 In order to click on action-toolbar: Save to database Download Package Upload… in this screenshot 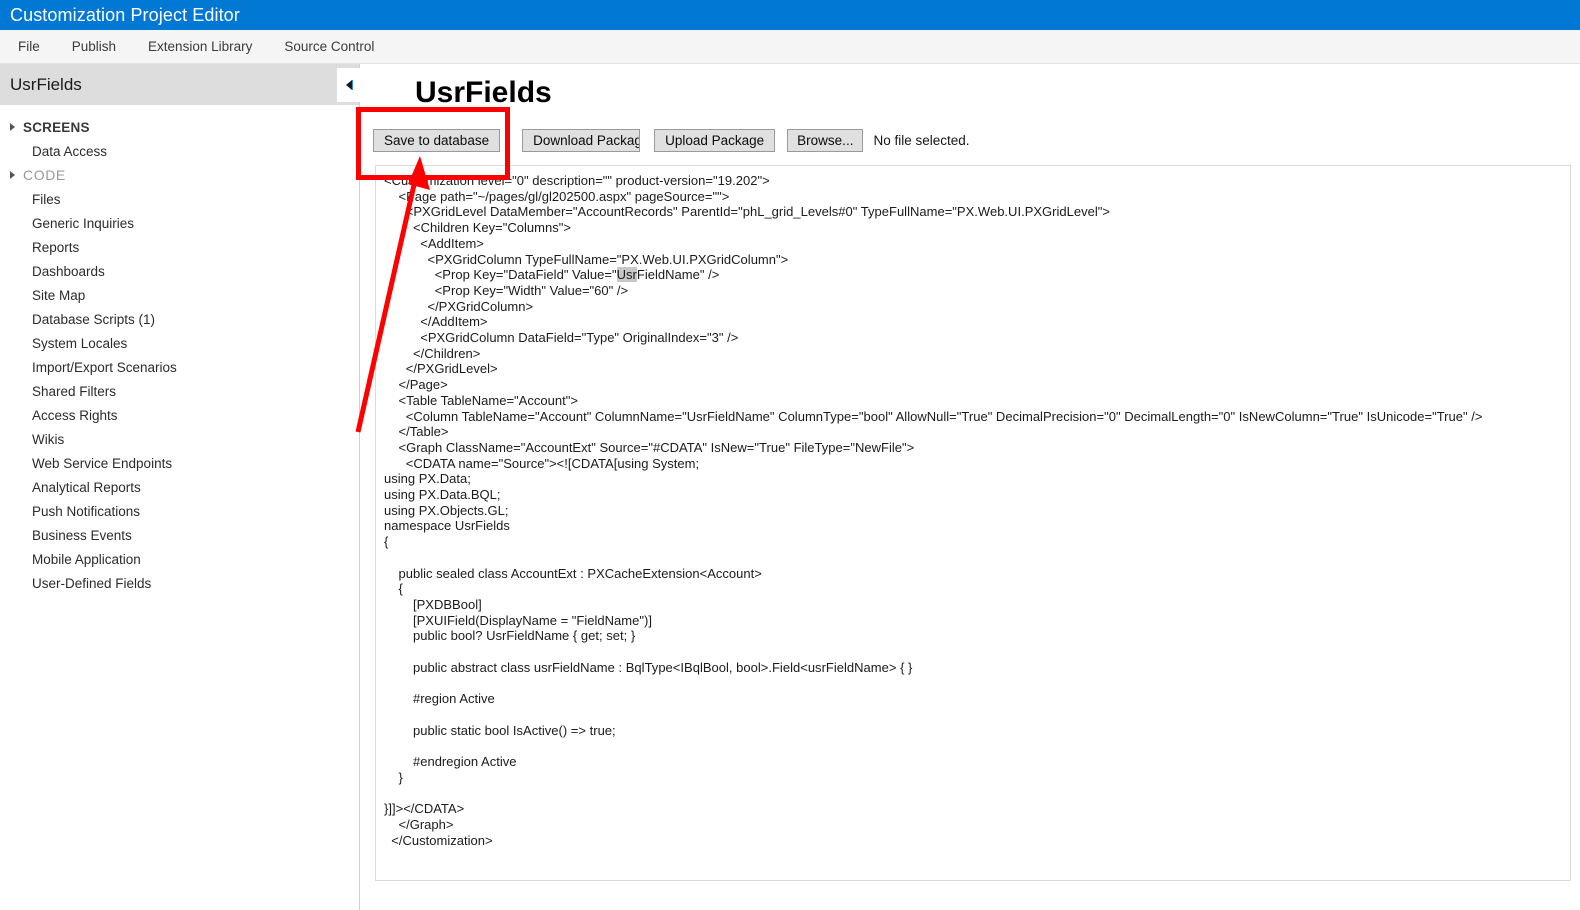, I will do `click(671, 140)`.